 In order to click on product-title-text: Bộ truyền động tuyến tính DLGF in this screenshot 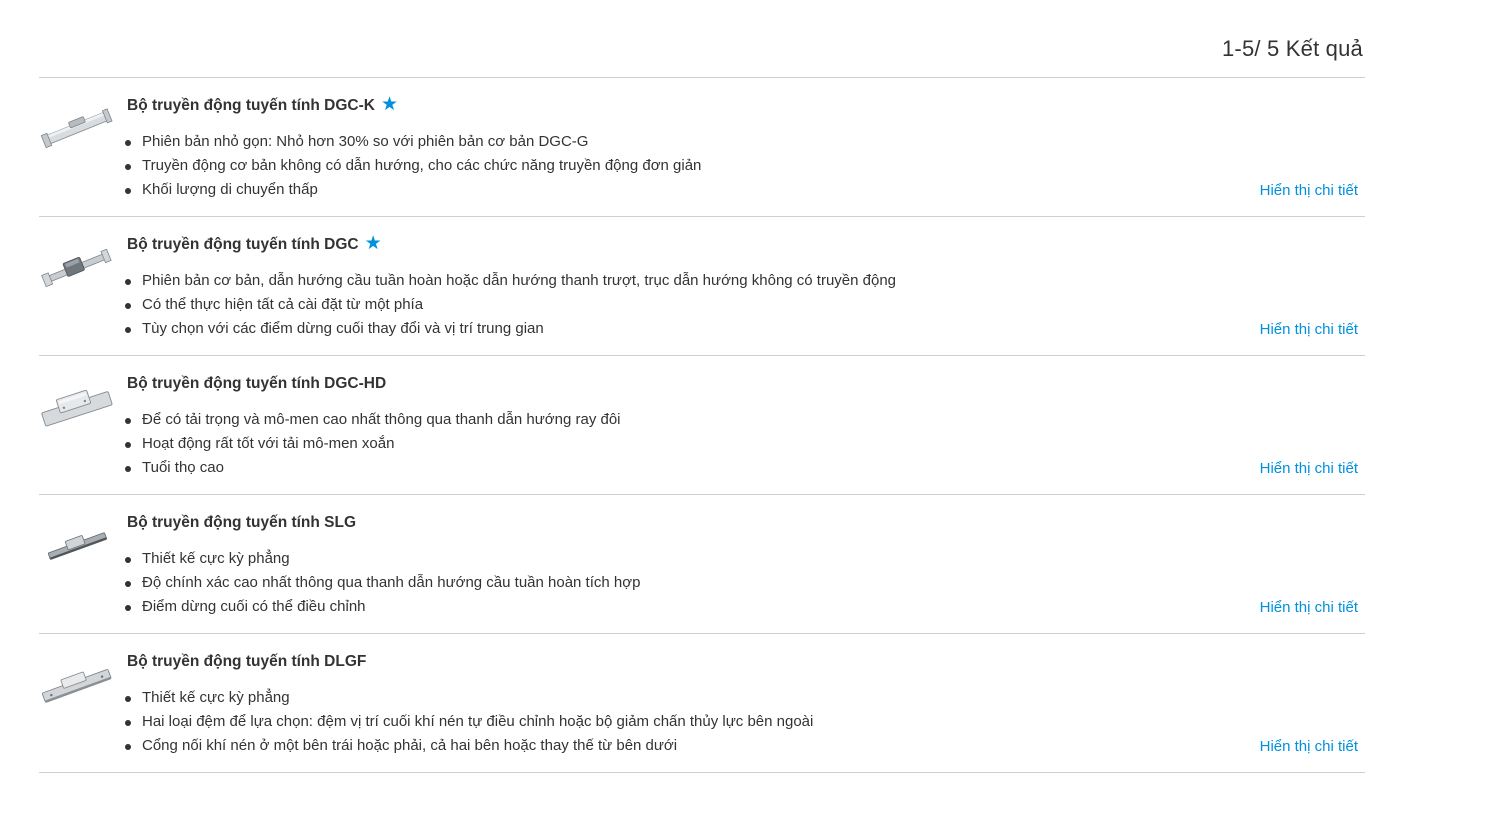, I will do `click(246, 662)`.